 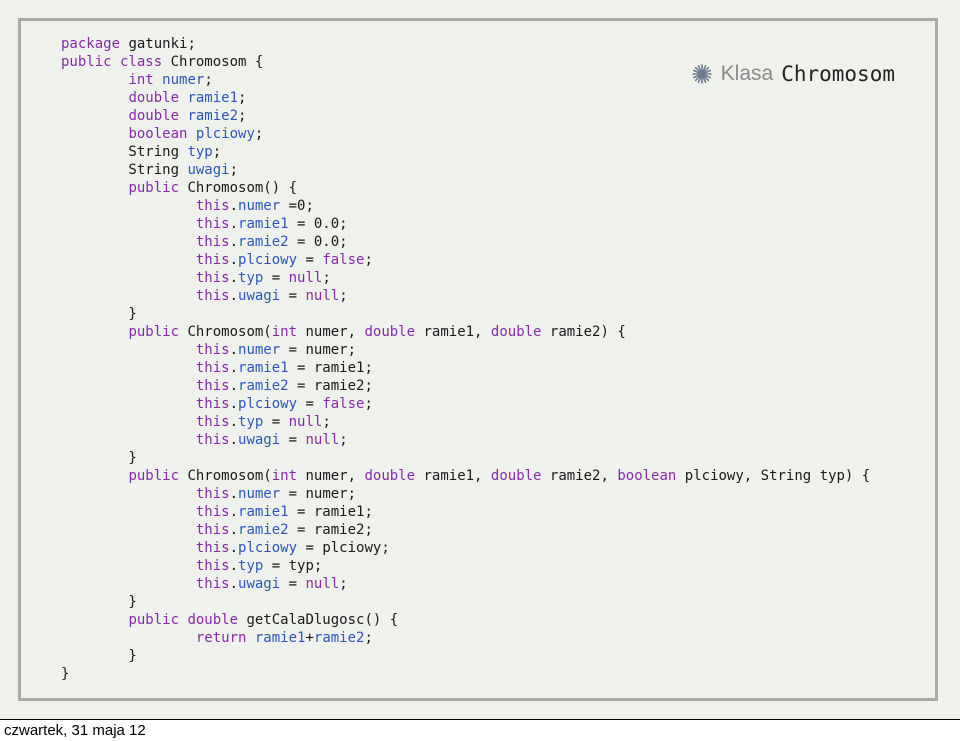 What do you see at coordinates (465, 530) in the screenshot?
I see `code-line: this.ramie2 = ramie2;` at bounding box center [465, 530].